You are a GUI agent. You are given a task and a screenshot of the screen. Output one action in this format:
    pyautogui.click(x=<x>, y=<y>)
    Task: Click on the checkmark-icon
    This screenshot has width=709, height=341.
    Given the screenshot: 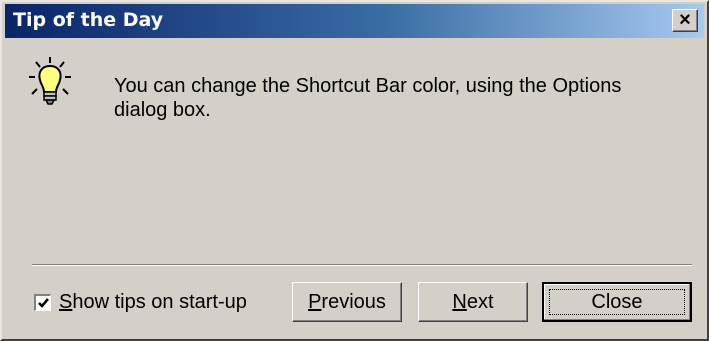 What is the action you would take?
    pyautogui.click(x=43, y=302)
    